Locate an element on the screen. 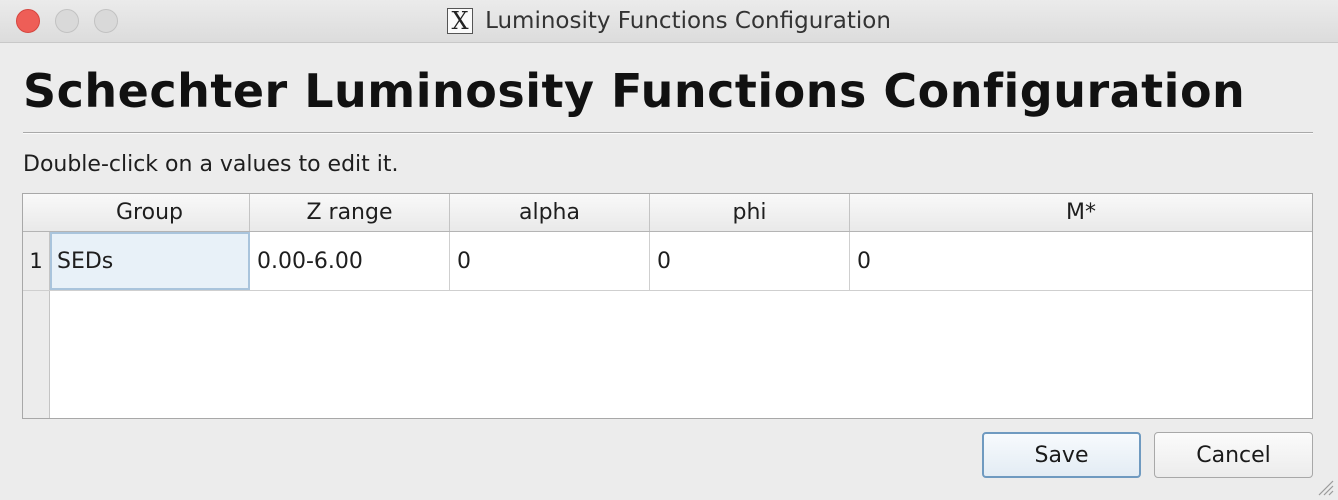  cell-group: SEDs is located at coordinates (150, 261).